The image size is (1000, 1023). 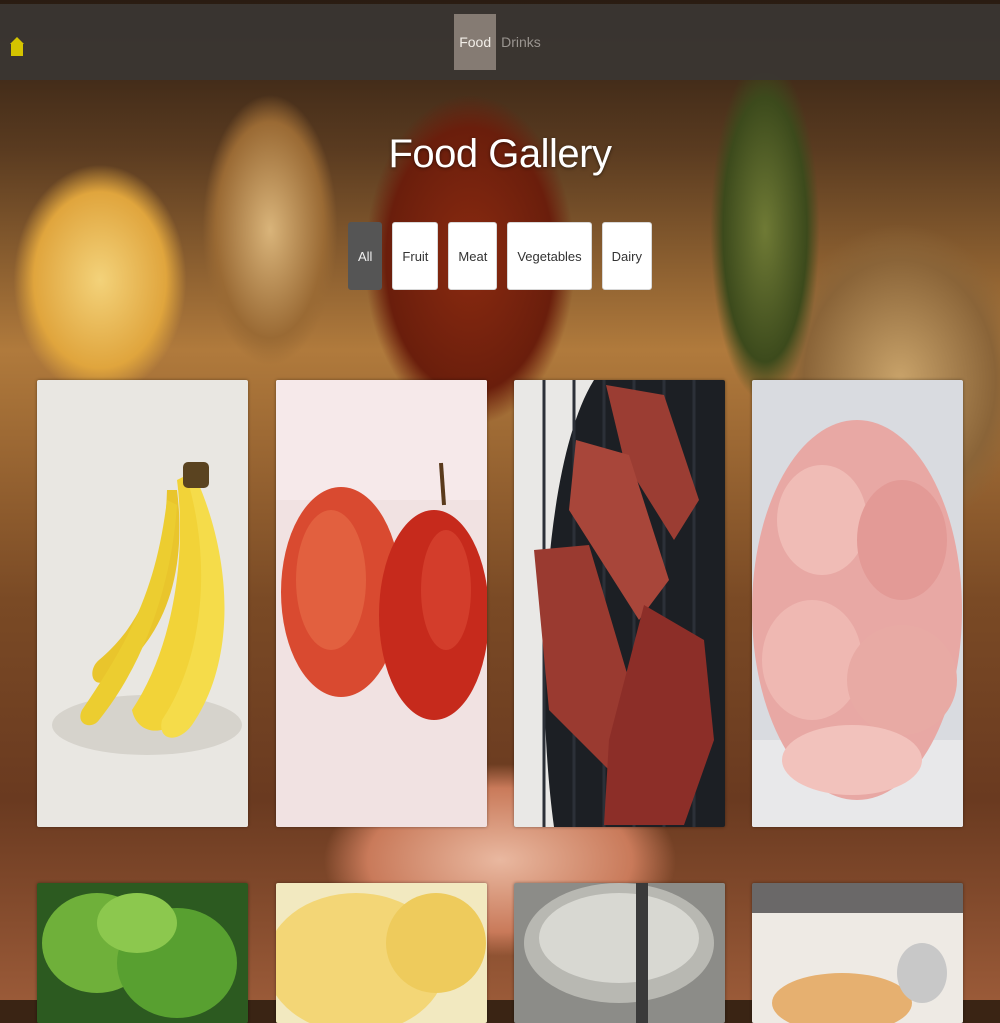 What do you see at coordinates (627, 256) in the screenshot?
I see `filter-dairy-button: Dairy` at bounding box center [627, 256].